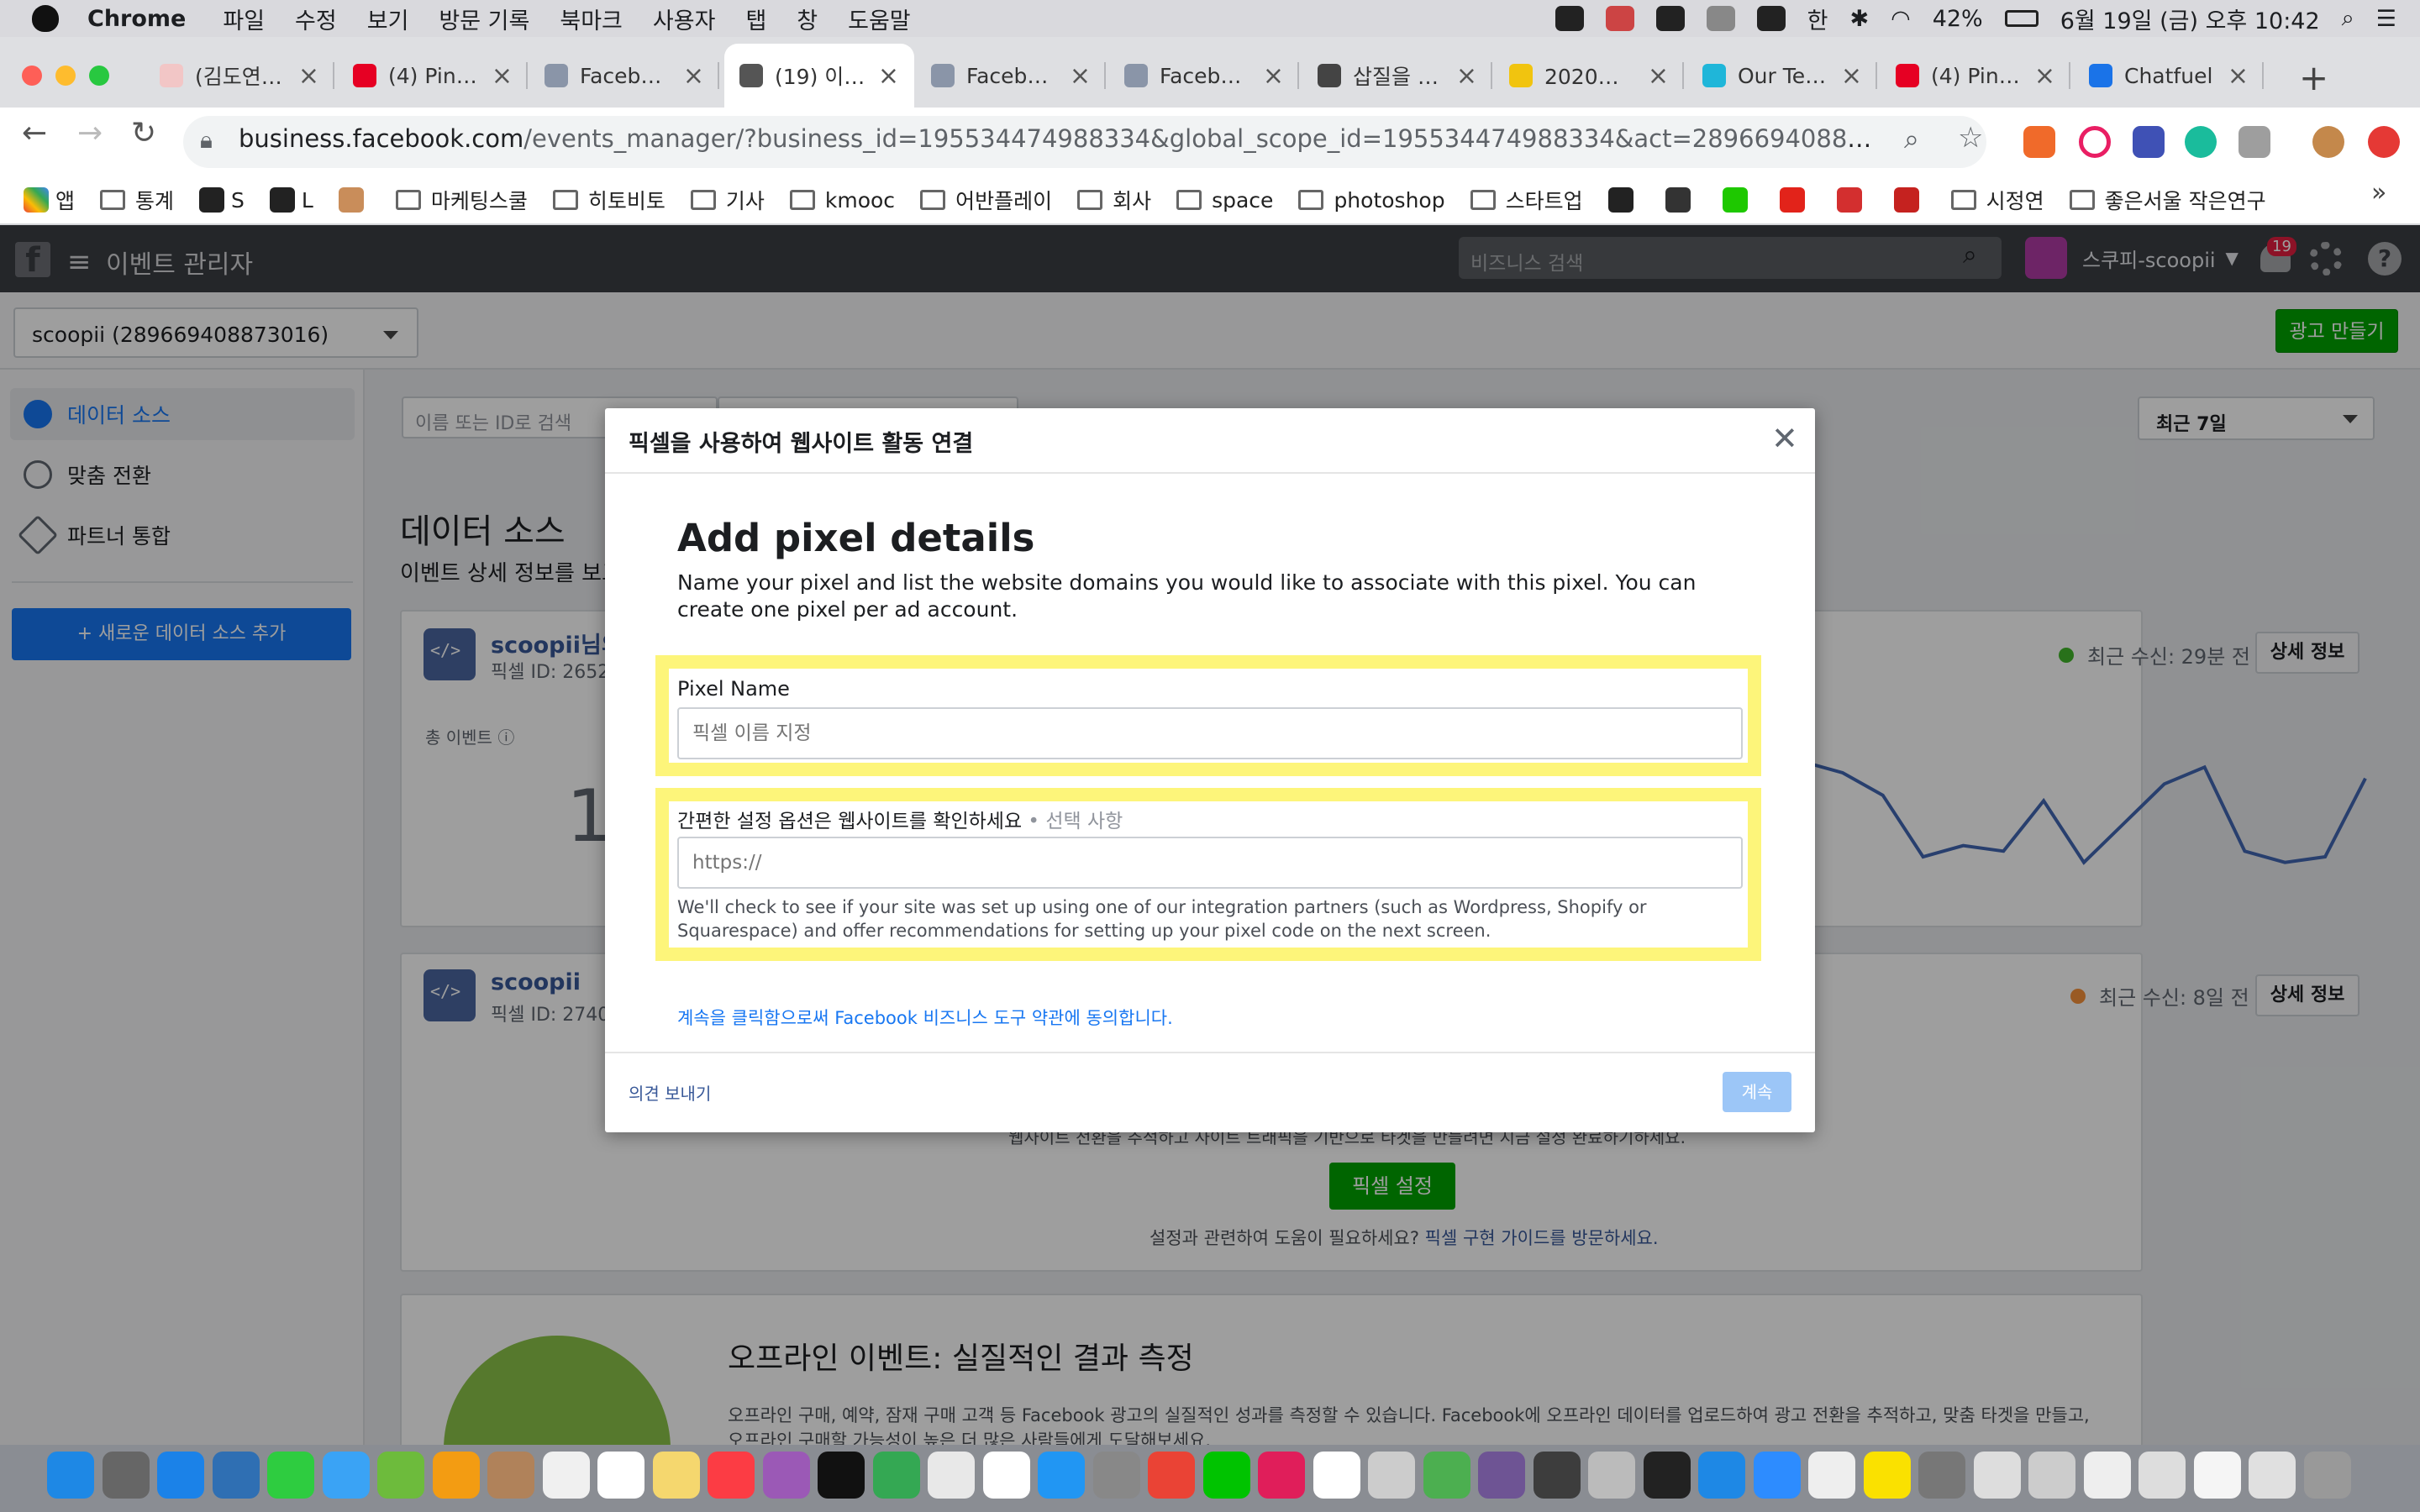  Describe the element at coordinates (50, 200) in the screenshot. I see `bookmark-apps: 앱` at that location.